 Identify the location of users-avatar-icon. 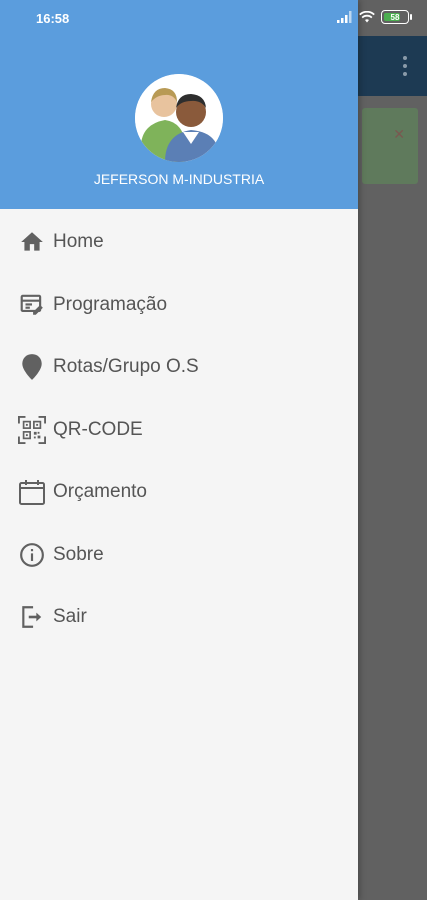
(179, 118).